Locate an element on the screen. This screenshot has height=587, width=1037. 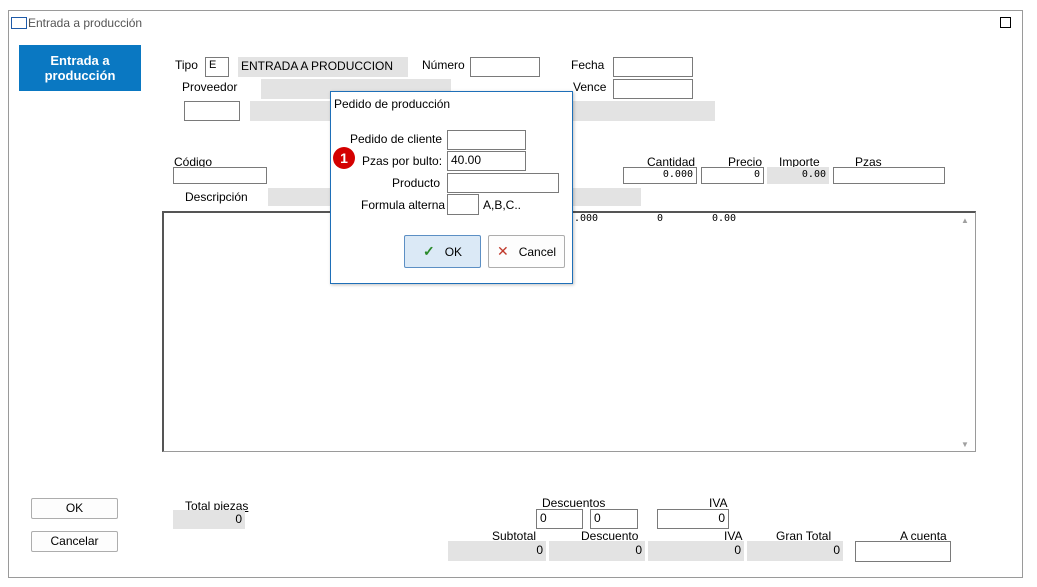
step-badge: 1 is located at coordinates (344, 158).